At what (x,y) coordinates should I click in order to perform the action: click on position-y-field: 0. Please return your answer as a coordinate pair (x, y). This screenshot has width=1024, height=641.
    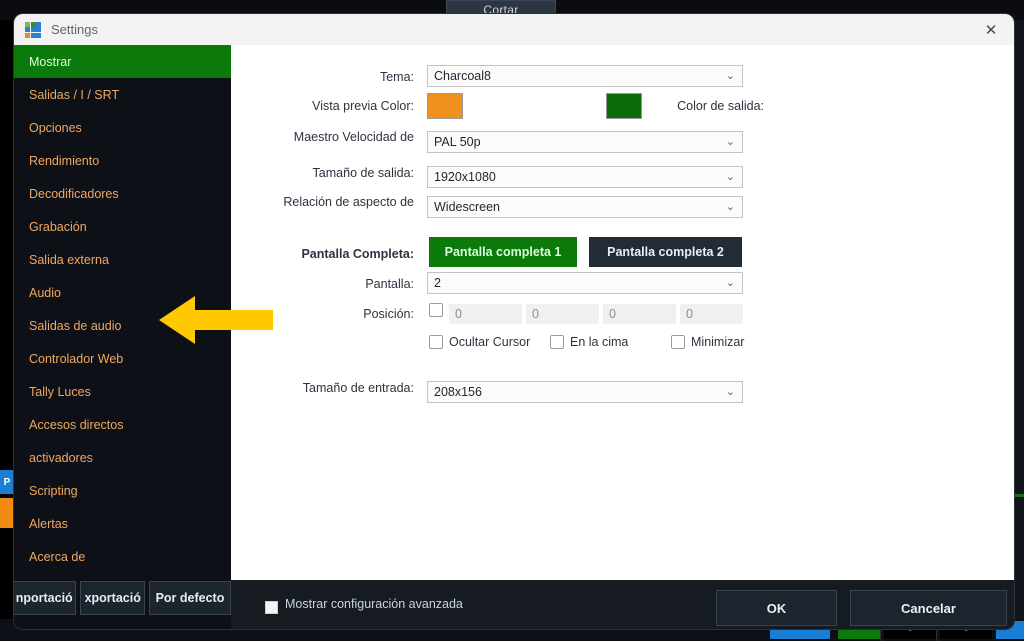
    Looking at the image, I should click on (562, 314).